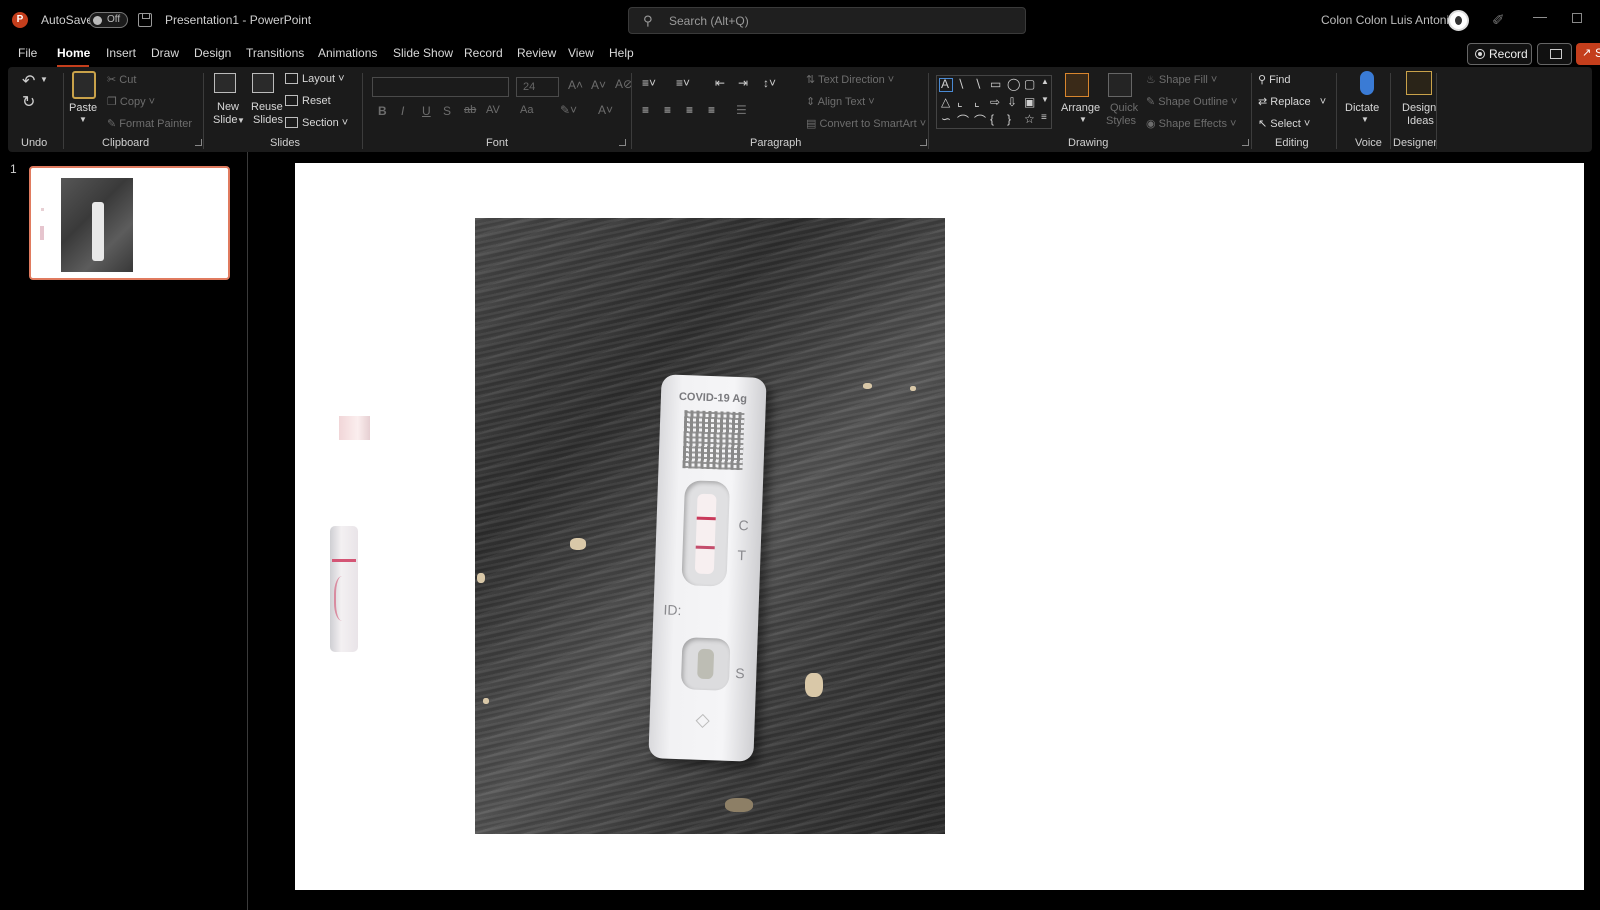 This screenshot has height=910, width=1600. What do you see at coordinates (1419, 83) in the screenshot?
I see `design-ideas-icon` at bounding box center [1419, 83].